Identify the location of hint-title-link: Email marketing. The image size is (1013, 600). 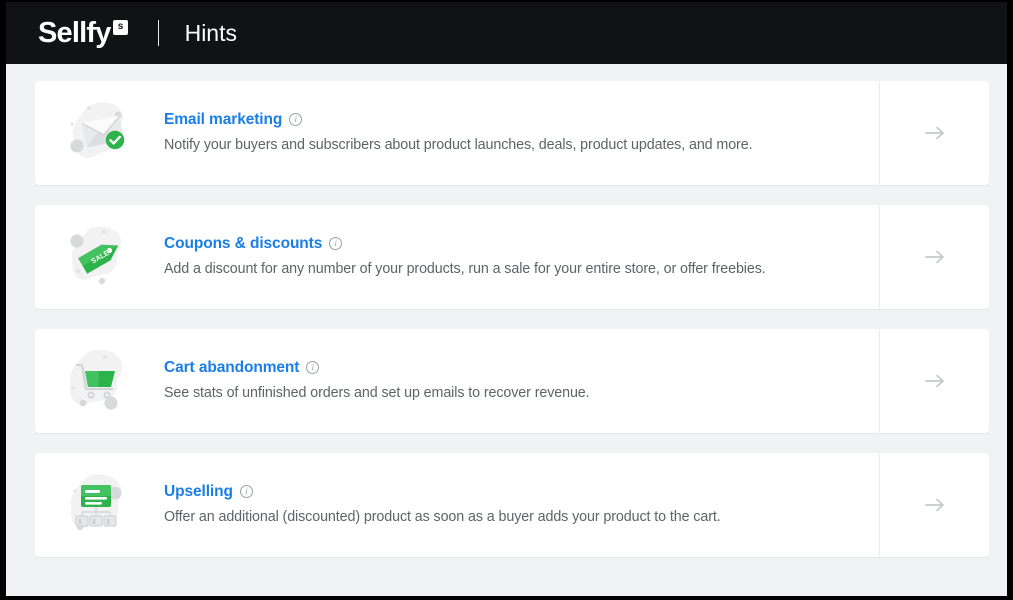
(223, 120).